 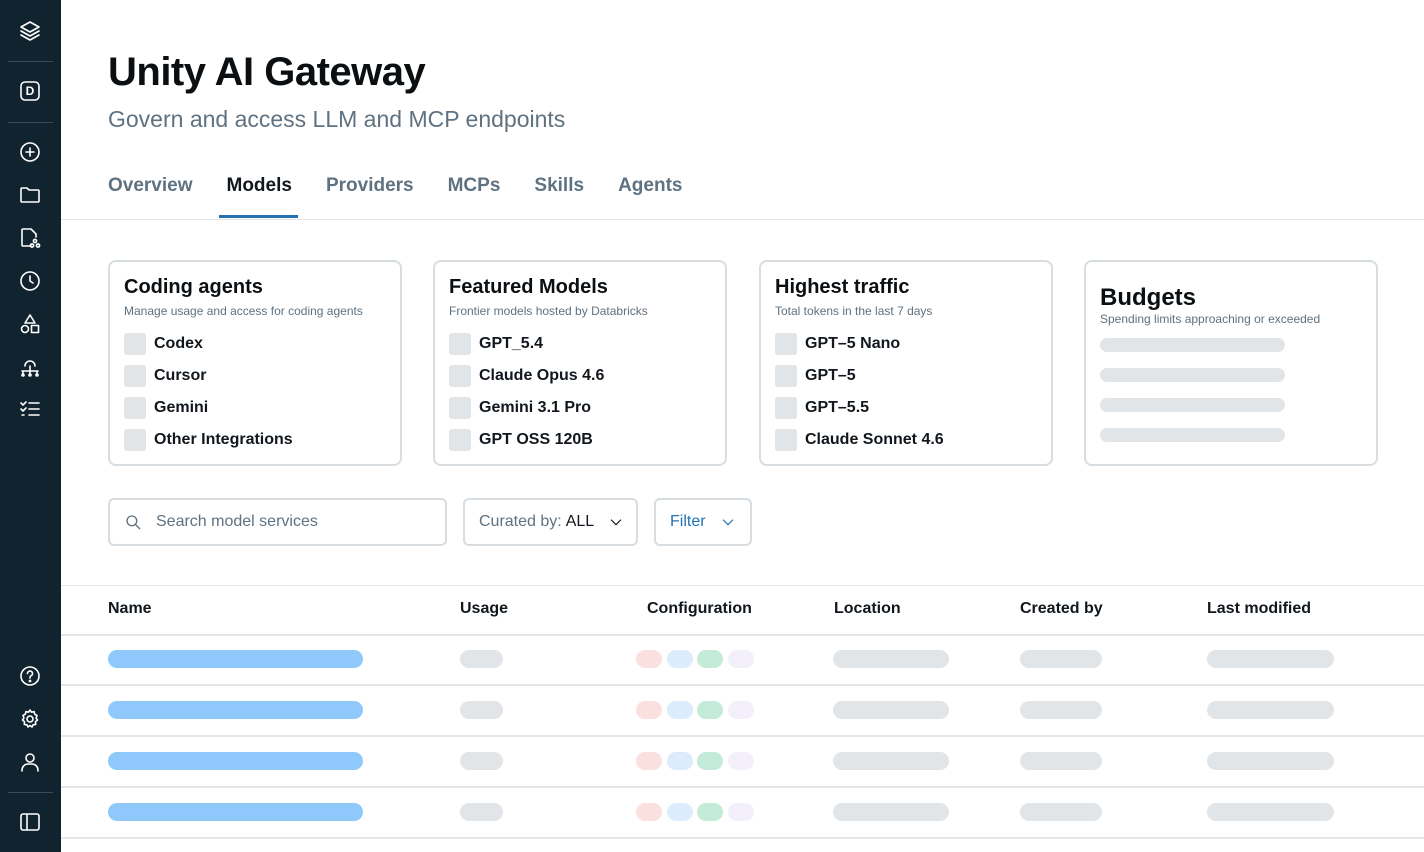 I want to click on item-label: Codex, so click(x=178, y=343).